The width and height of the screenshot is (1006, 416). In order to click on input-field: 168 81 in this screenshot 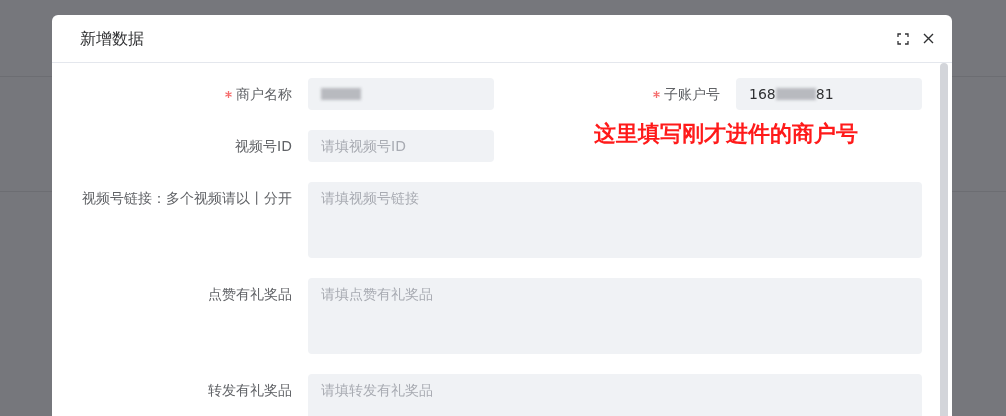, I will do `click(829, 94)`.